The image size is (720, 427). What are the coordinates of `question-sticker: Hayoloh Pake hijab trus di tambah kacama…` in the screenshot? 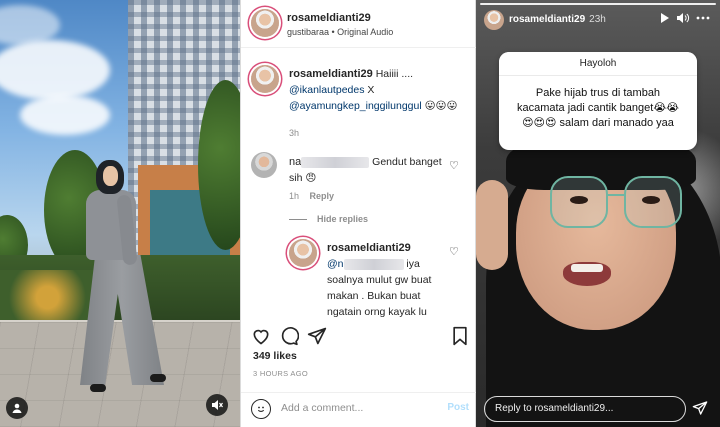 It's located at (598, 101).